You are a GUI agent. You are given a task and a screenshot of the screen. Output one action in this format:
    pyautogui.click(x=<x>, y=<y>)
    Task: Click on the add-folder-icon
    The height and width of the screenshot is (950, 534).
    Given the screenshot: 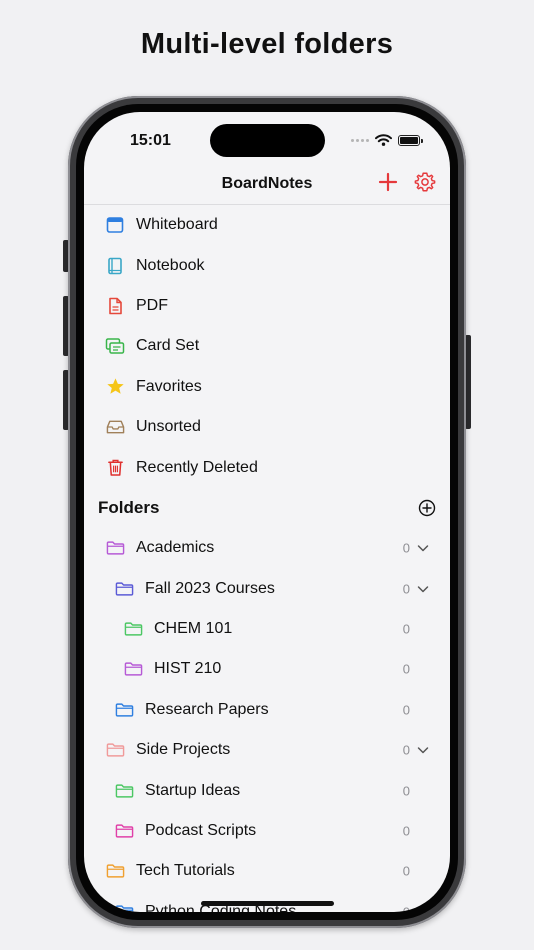 What is the action you would take?
    pyautogui.click(x=427, y=508)
    